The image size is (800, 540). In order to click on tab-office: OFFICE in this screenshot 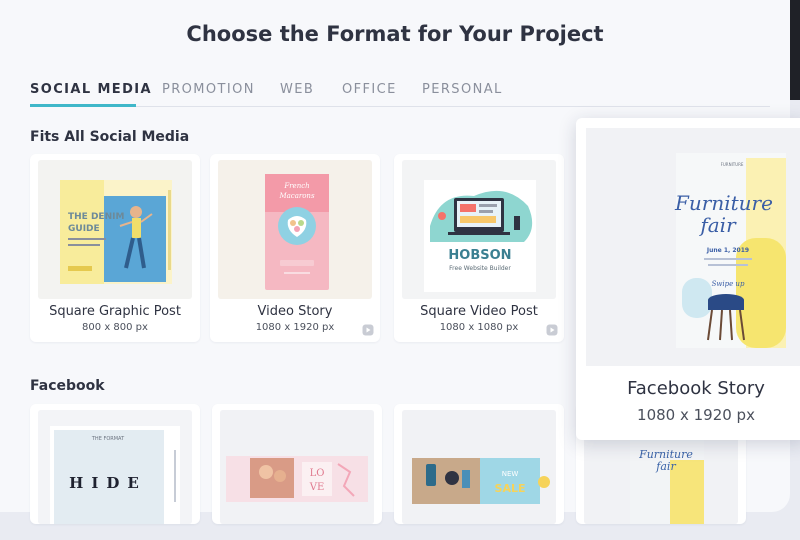, I will do `click(369, 89)`.